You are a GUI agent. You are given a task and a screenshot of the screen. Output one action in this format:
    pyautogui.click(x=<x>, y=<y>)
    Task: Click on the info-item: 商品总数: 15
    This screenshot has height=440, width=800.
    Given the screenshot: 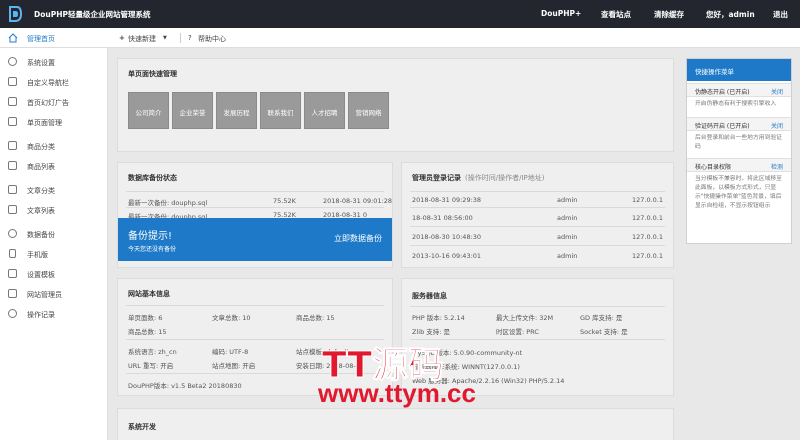 What is the action you would take?
    pyautogui.click(x=147, y=332)
    